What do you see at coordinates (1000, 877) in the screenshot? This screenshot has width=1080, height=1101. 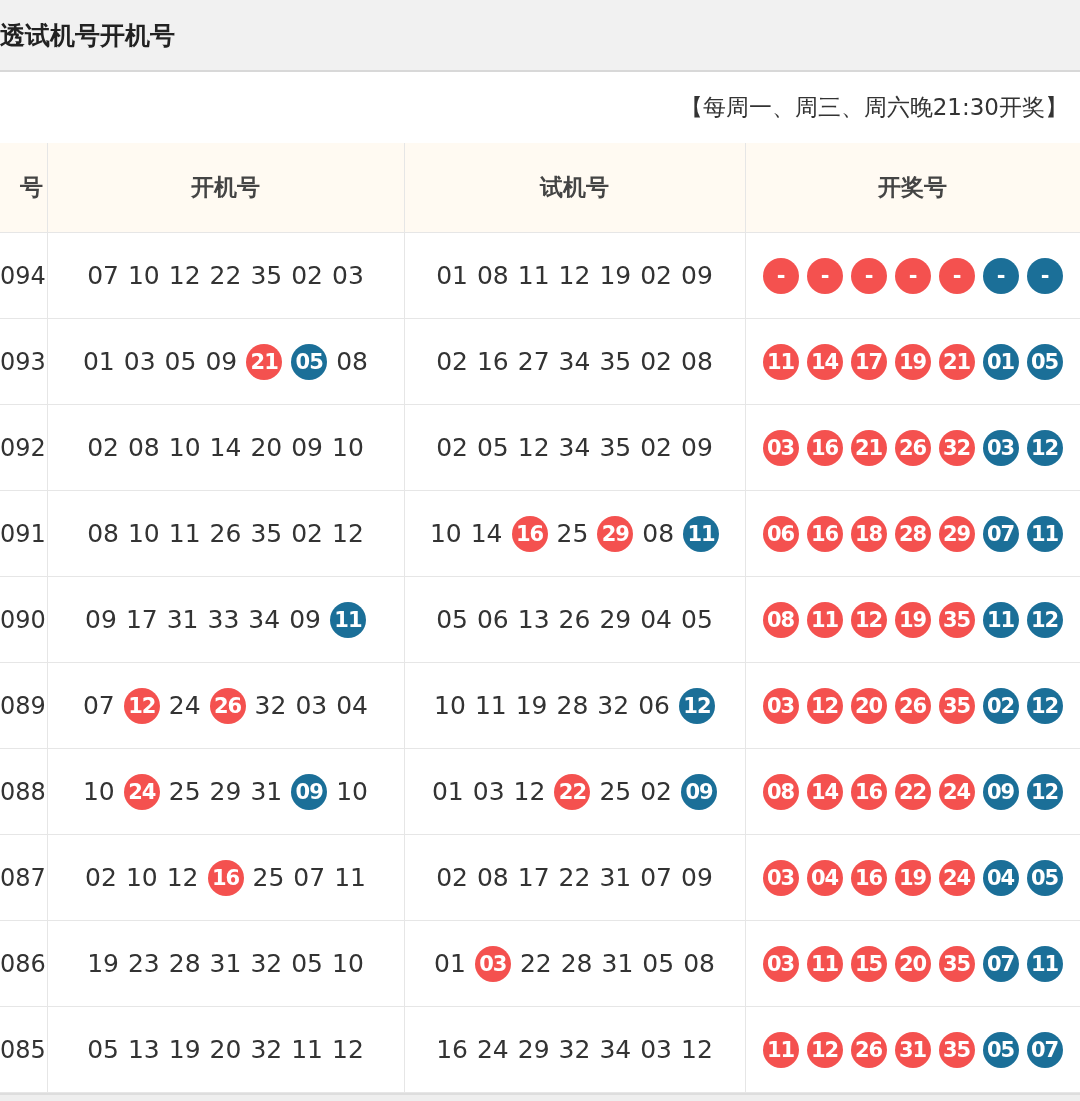 I see `number-ball: 04` at bounding box center [1000, 877].